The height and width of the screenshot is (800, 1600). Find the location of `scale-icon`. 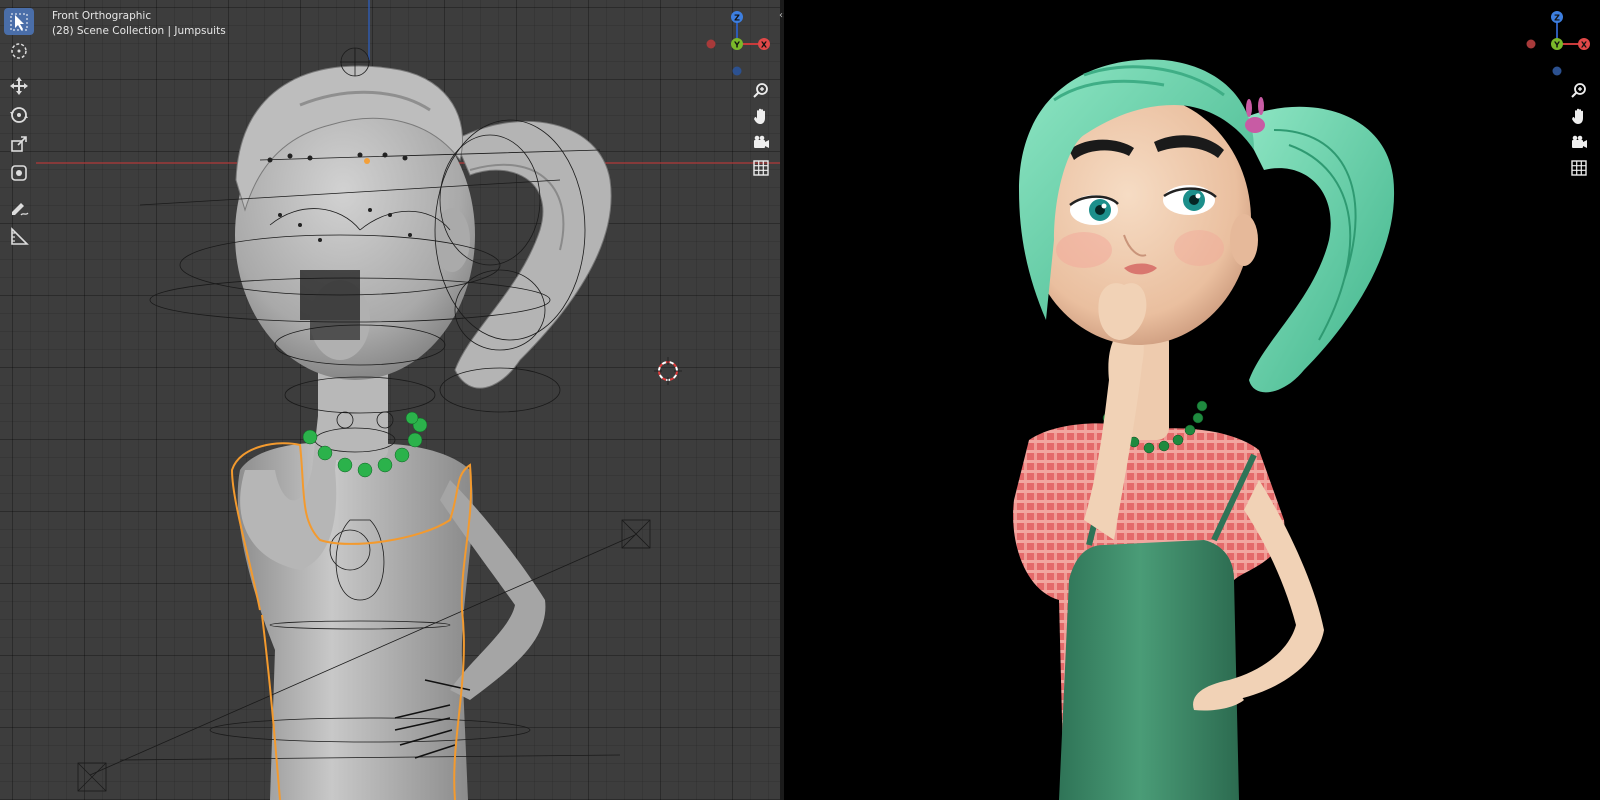

scale-icon is located at coordinates (19, 143).